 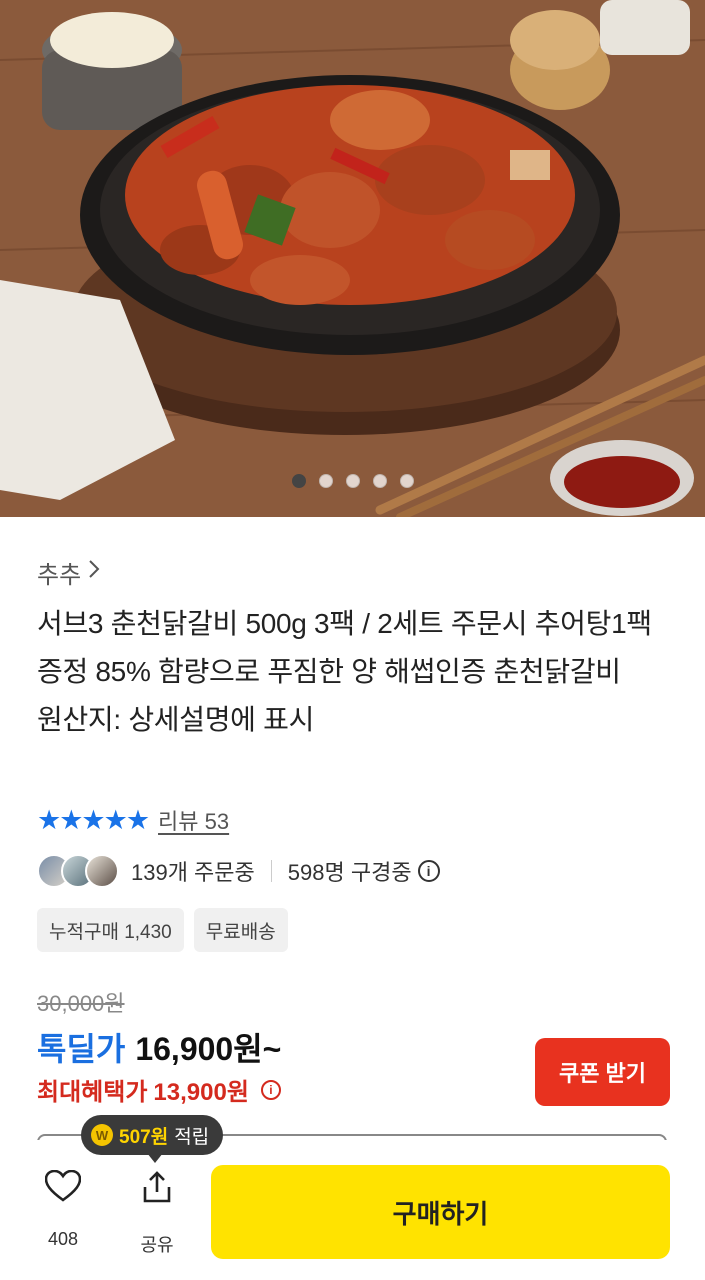 I want to click on badge-row: 누적구매 1,430 무료배송, so click(x=162, y=930).